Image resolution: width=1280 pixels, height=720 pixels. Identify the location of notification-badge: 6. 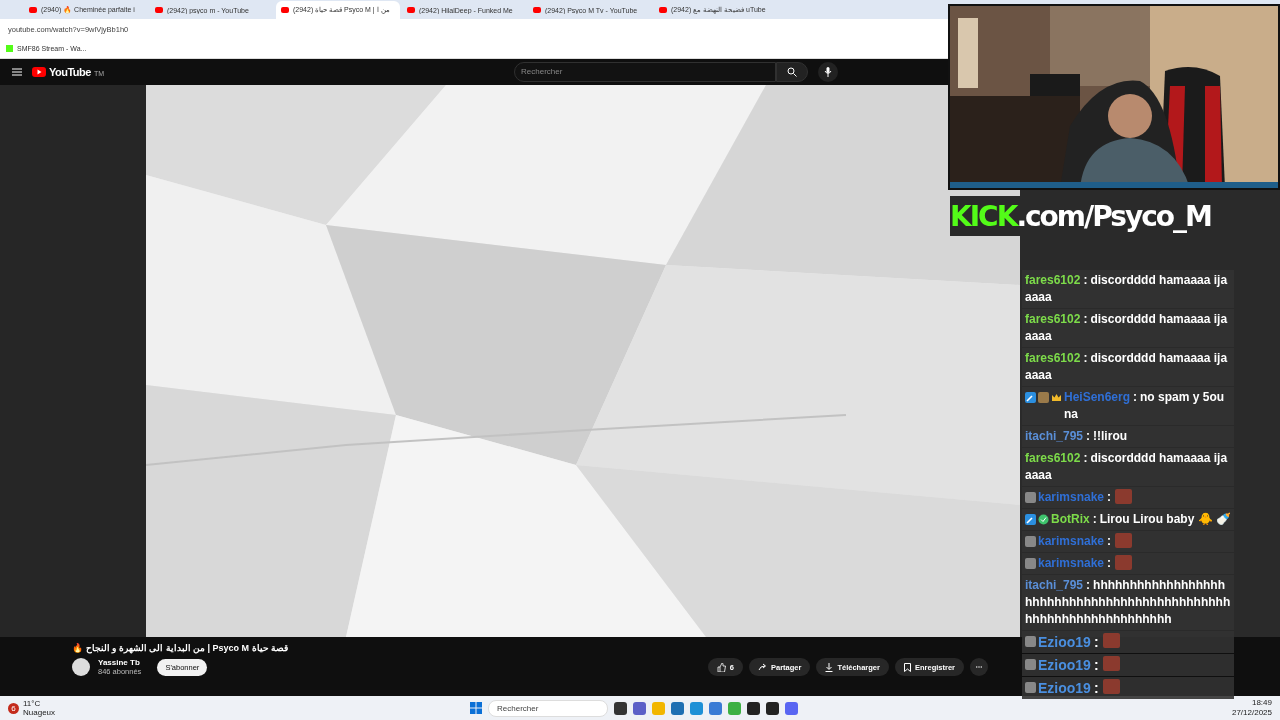
(13, 708).